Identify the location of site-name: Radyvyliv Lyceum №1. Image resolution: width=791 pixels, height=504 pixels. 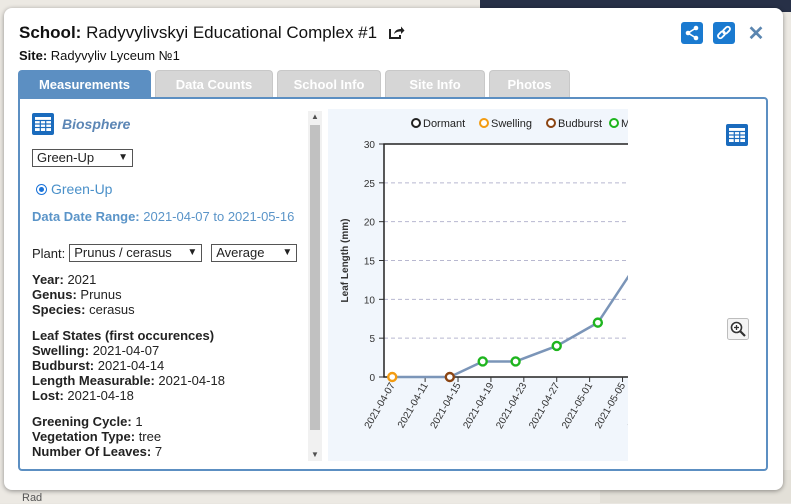
(115, 55).